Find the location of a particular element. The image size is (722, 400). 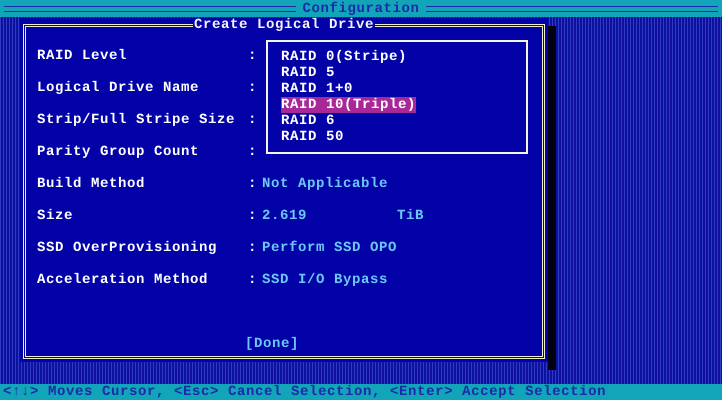

field-value: SSD I/O Bypass is located at coordinates (329, 280).